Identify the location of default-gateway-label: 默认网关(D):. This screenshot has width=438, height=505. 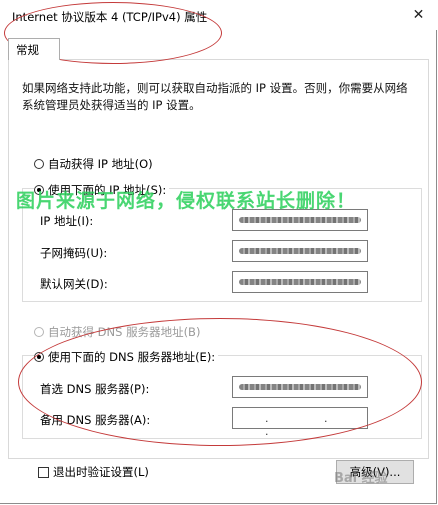
(74, 284).